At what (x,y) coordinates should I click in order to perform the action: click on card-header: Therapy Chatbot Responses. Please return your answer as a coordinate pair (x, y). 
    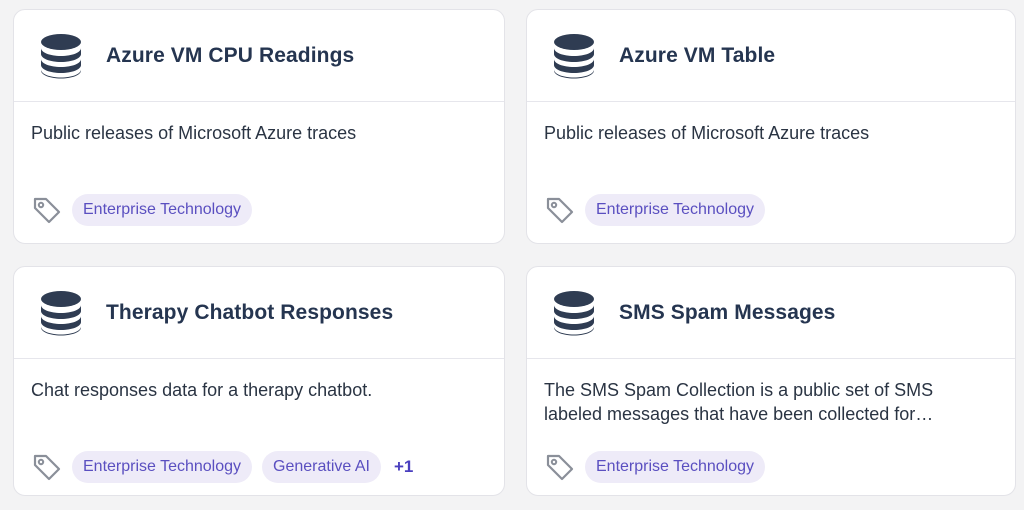
    Looking at the image, I should click on (259, 313).